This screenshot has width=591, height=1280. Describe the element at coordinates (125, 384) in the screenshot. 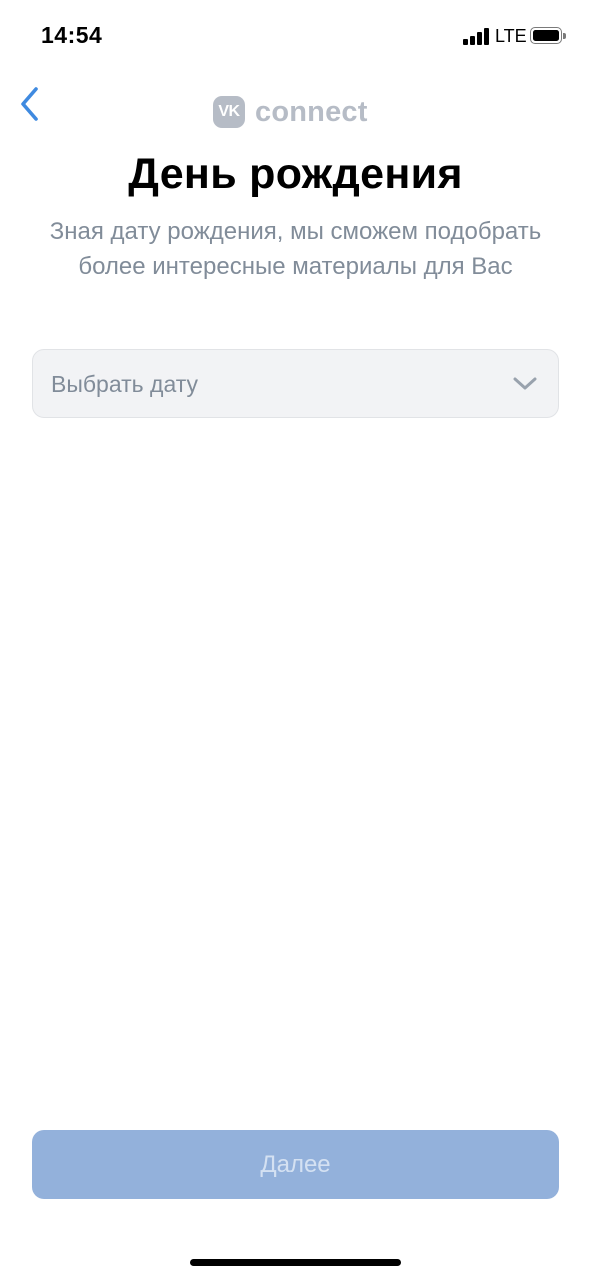

I see `date-select-placeholder: Выбрать дату` at that location.